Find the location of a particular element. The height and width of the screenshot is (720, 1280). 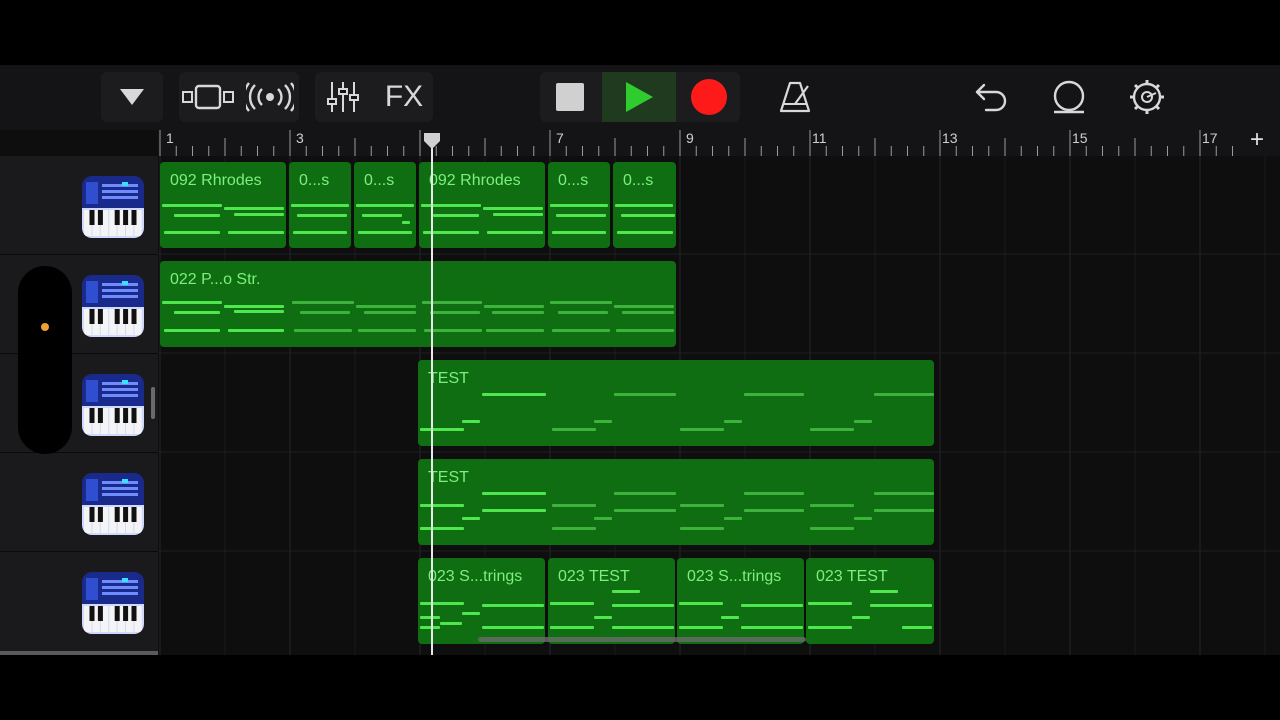

undo-icon is located at coordinates (991, 97).